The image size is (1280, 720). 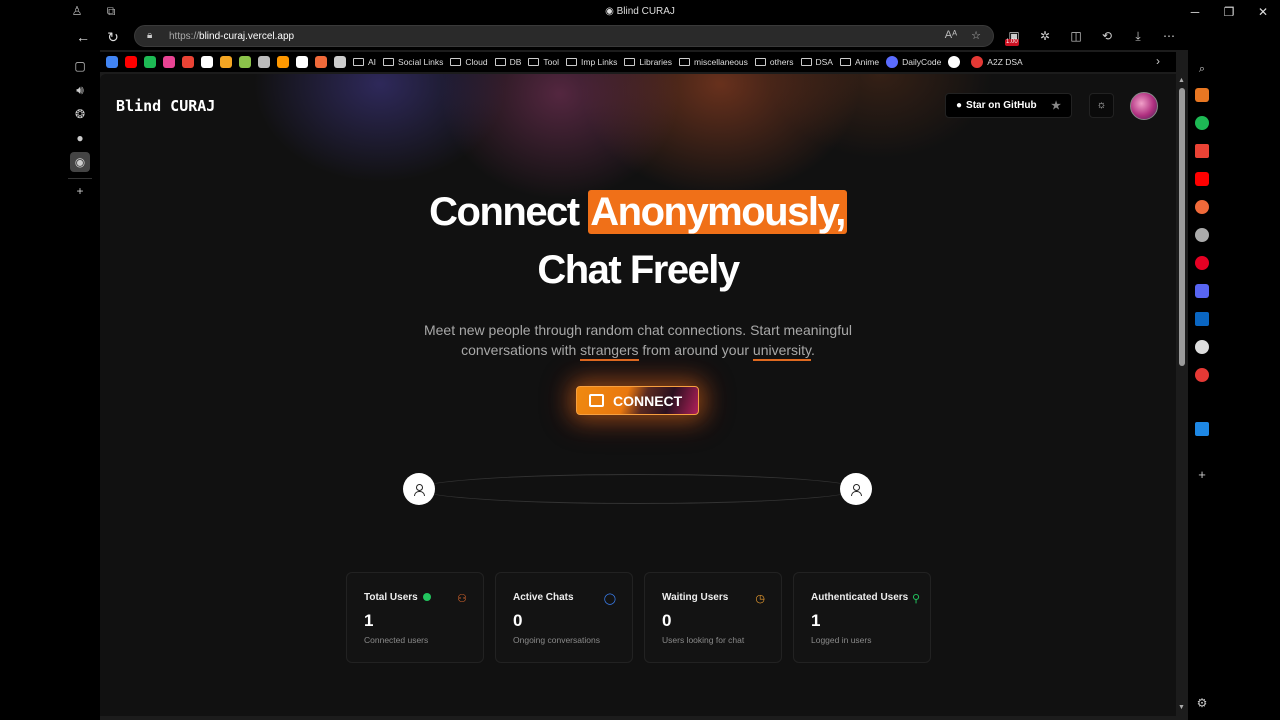 What do you see at coordinates (648, 62) in the screenshot?
I see `bookmark-folder: Libraries` at bounding box center [648, 62].